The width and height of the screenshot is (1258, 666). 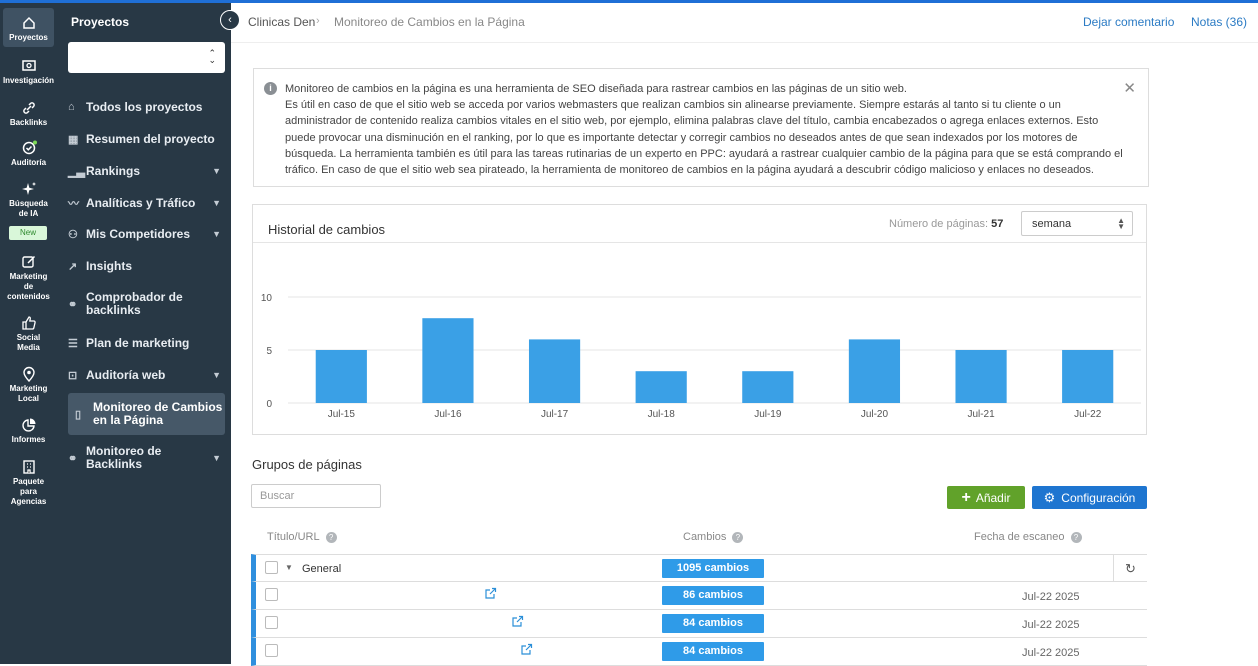 I want to click on x-tick-label: Jul-22, so click(x=1088, y=414).